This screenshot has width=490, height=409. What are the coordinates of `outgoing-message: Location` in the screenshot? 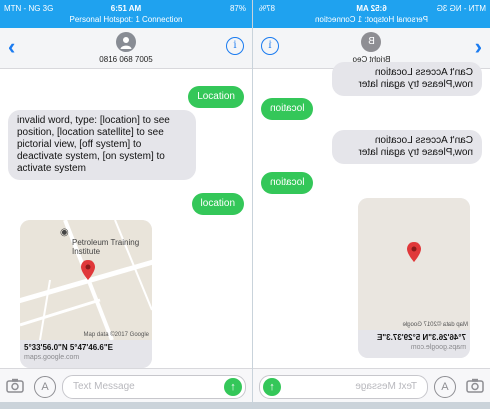 It's located at (216, 97).